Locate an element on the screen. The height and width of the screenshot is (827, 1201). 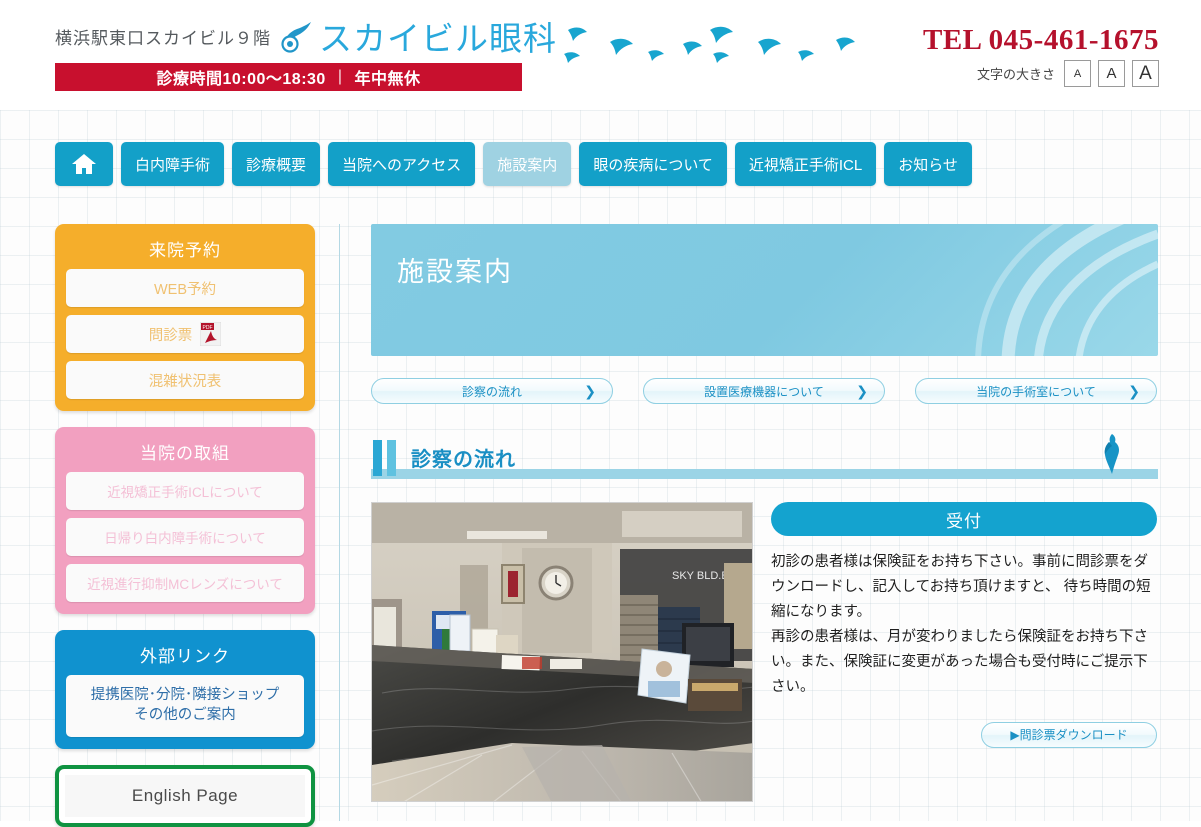
reception-counter-image: SKY BLD.EYE is located at coordinates (562, 652).